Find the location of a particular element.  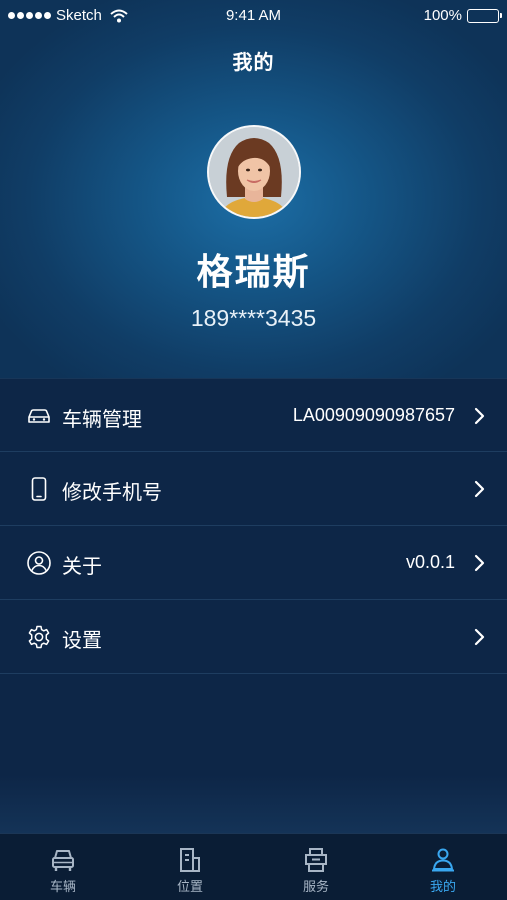

car-icon is located at coordinates (39, 416).